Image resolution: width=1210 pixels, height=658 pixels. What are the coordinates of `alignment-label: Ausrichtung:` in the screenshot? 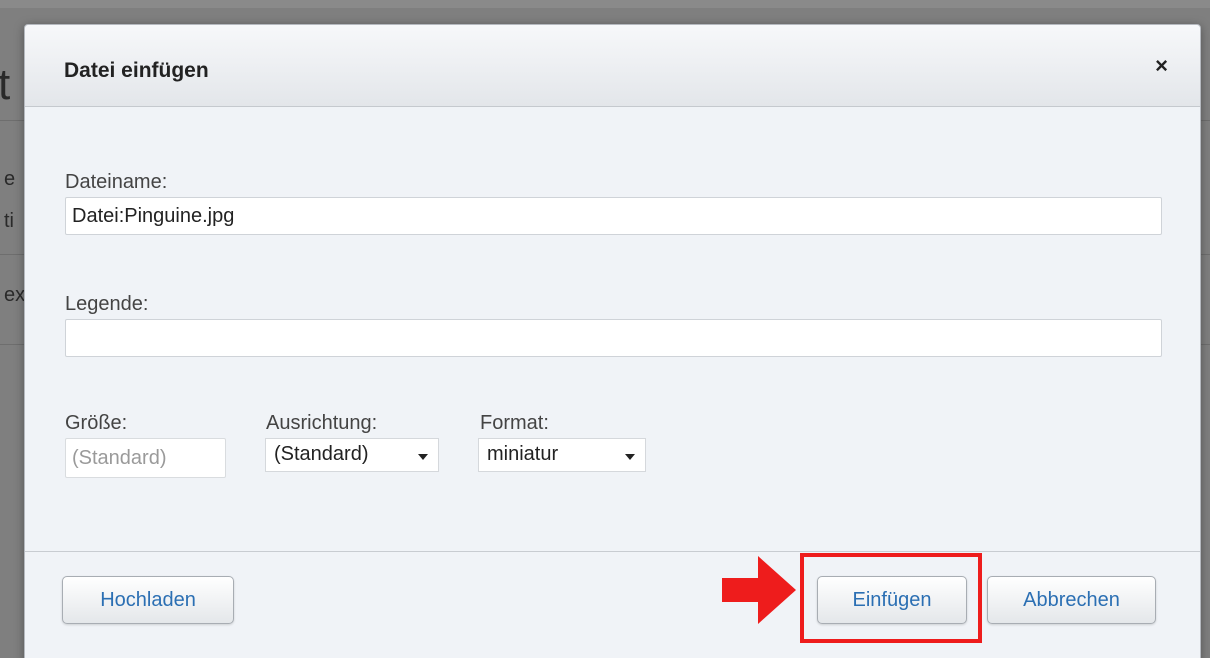 It's located at (322, 423).